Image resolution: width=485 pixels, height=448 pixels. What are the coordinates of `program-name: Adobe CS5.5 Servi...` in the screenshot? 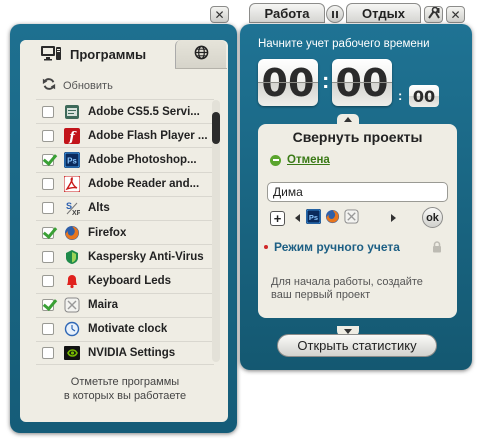 It's located at (144, 111).